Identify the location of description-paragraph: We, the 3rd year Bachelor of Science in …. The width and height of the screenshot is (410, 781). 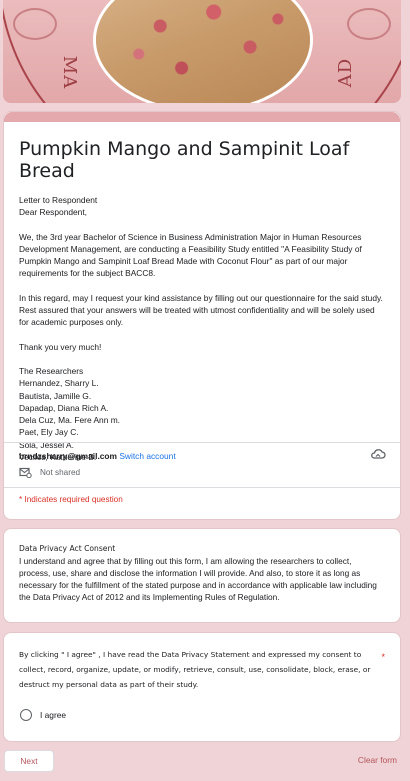
(190, 255).